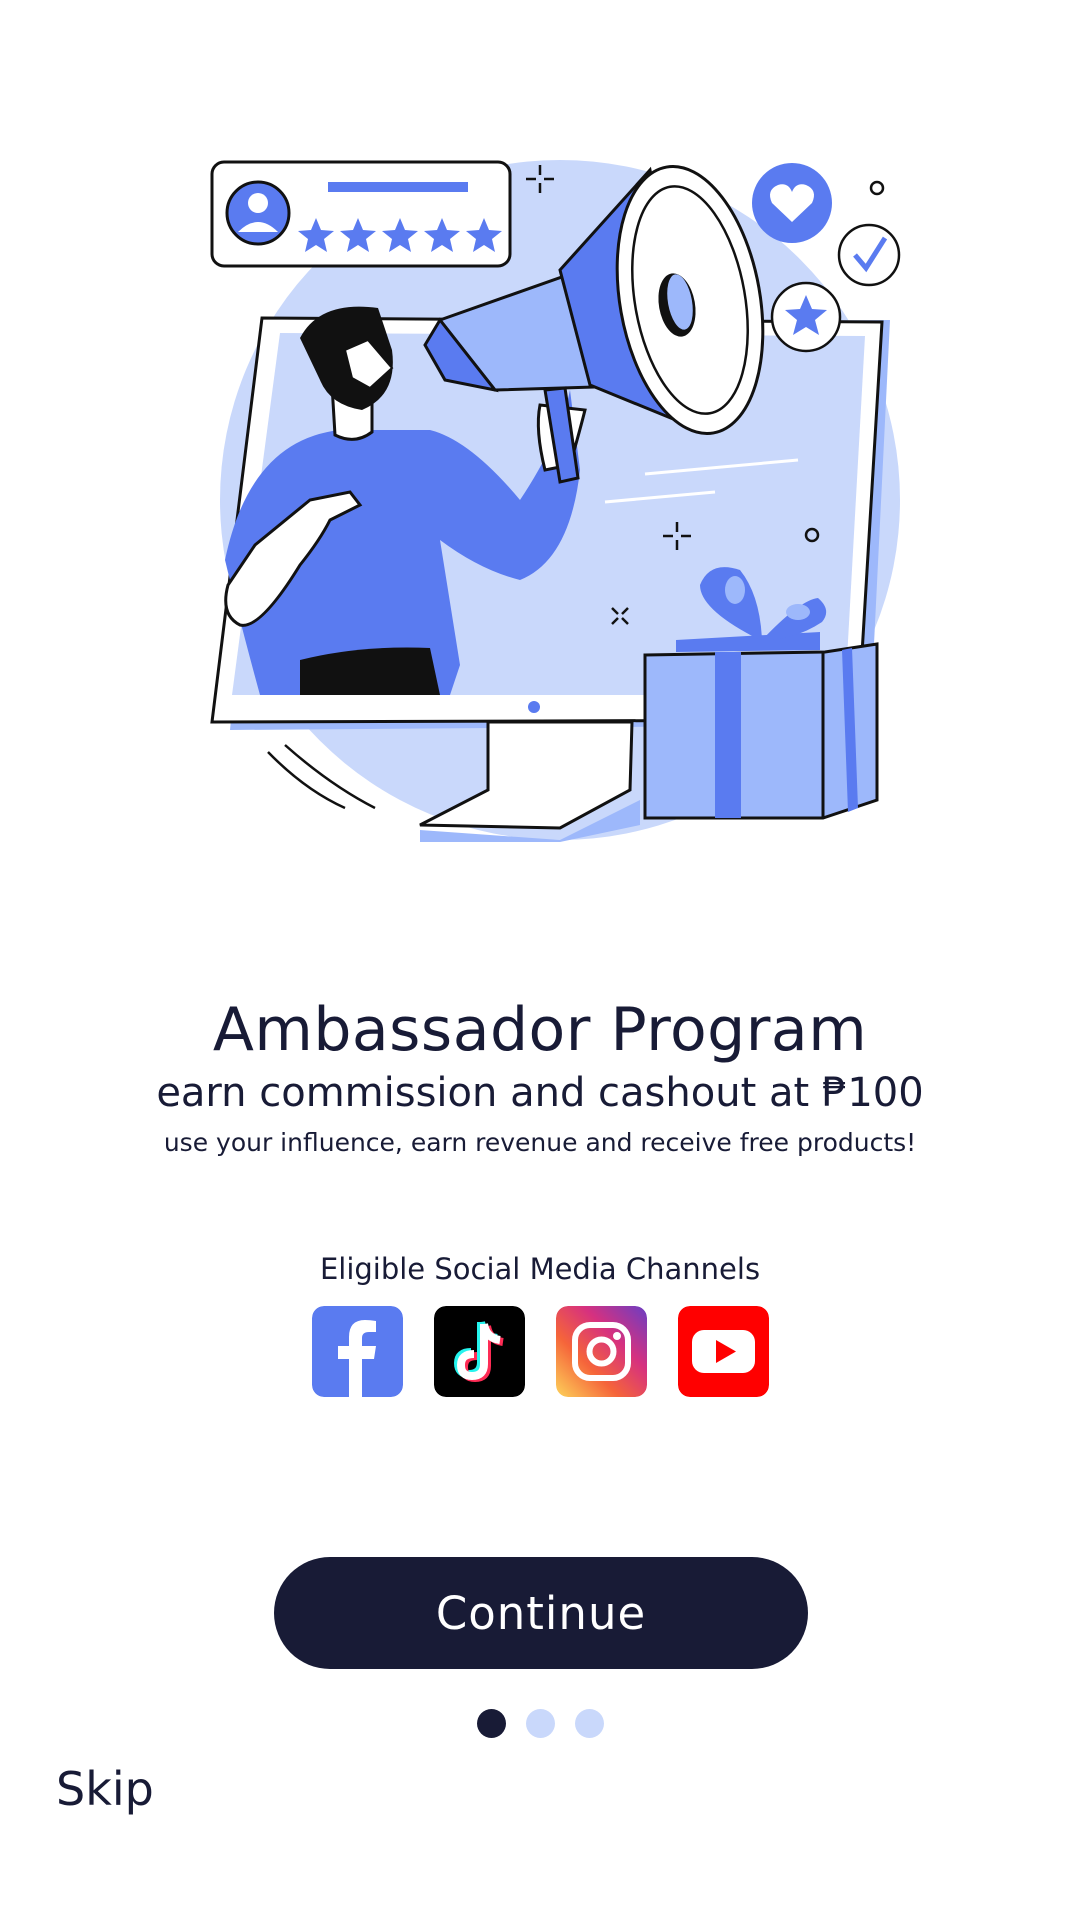 The height and width of the screenshot is (1920, 1080). I want to click on page-indicator, so click(540, 1723).